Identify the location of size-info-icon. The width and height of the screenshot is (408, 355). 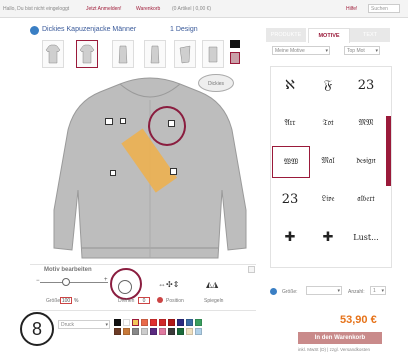
(273, 291).